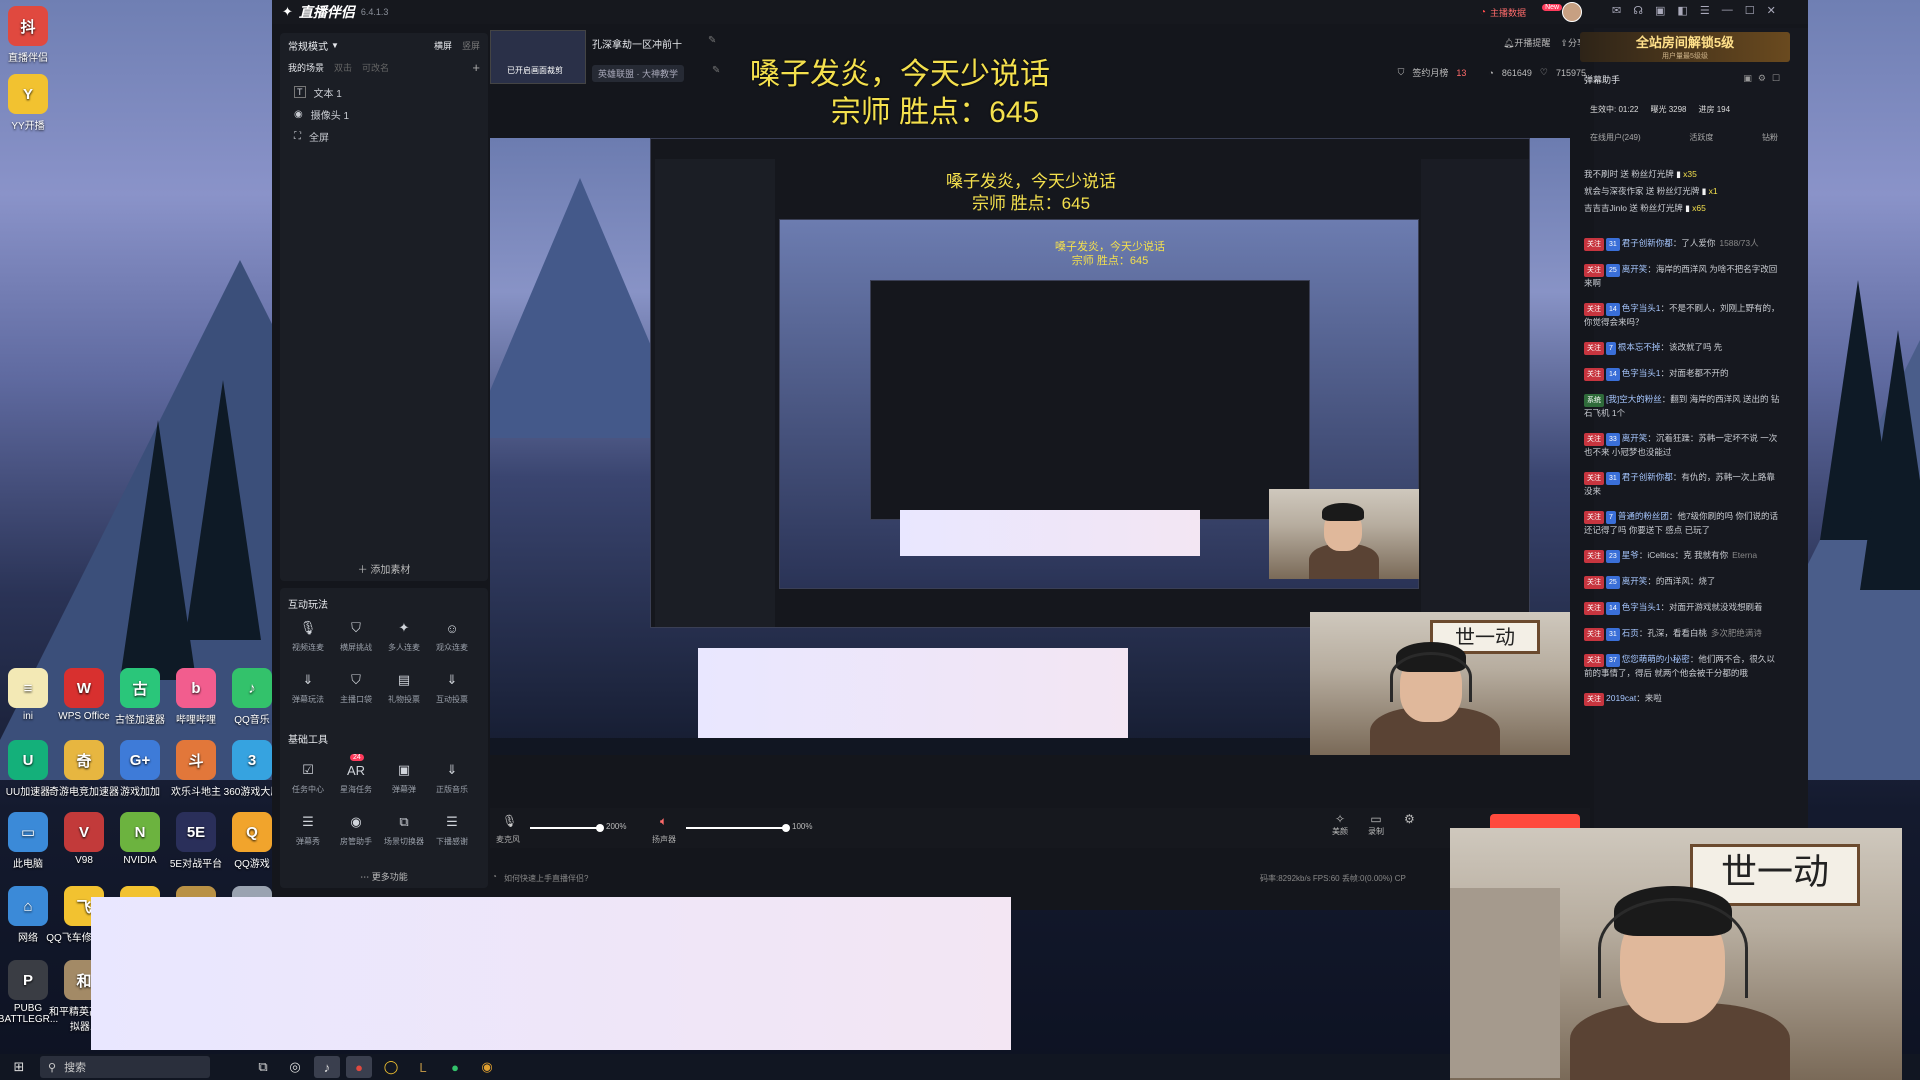  I want to click on tool-button: ▤ 礼物投票, so click(404, 687).